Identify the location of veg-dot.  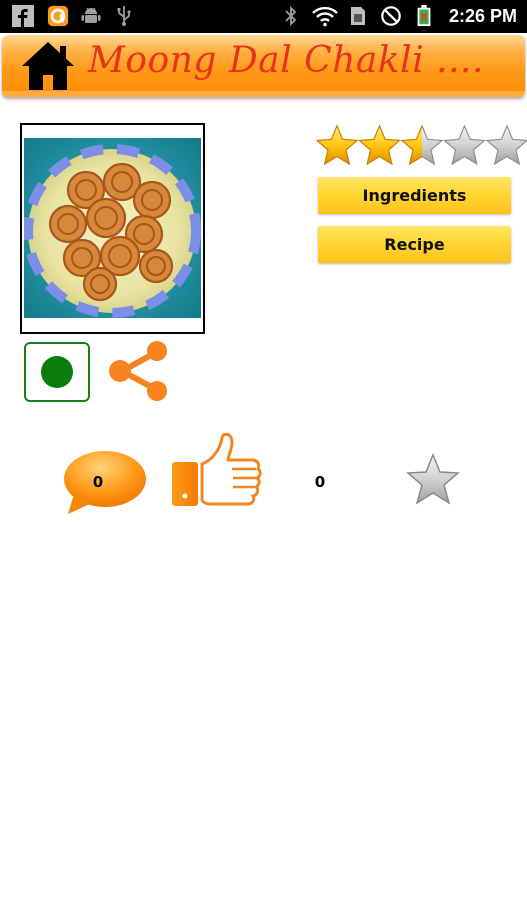
(57, 372).